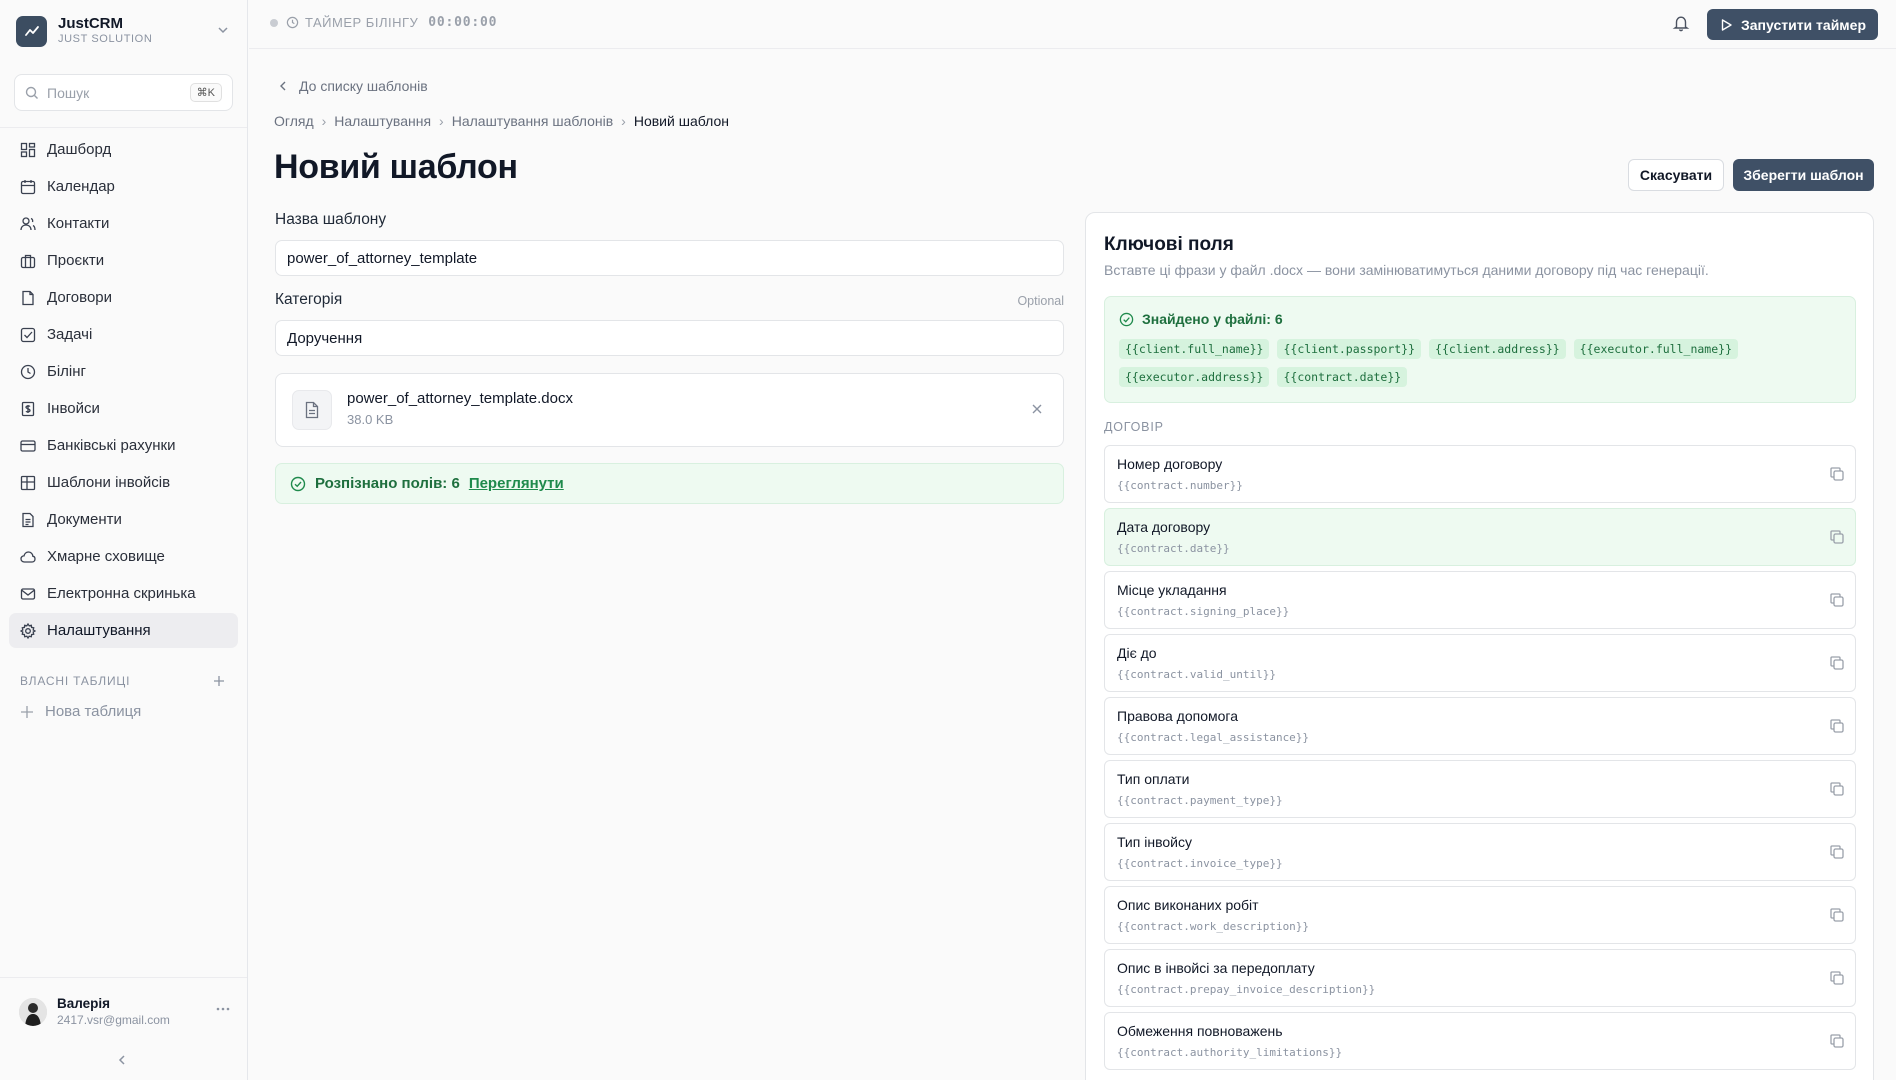 The width and height of the screenshot is (1896, 1080). I want to click on grid-icon, so click(28, 482).